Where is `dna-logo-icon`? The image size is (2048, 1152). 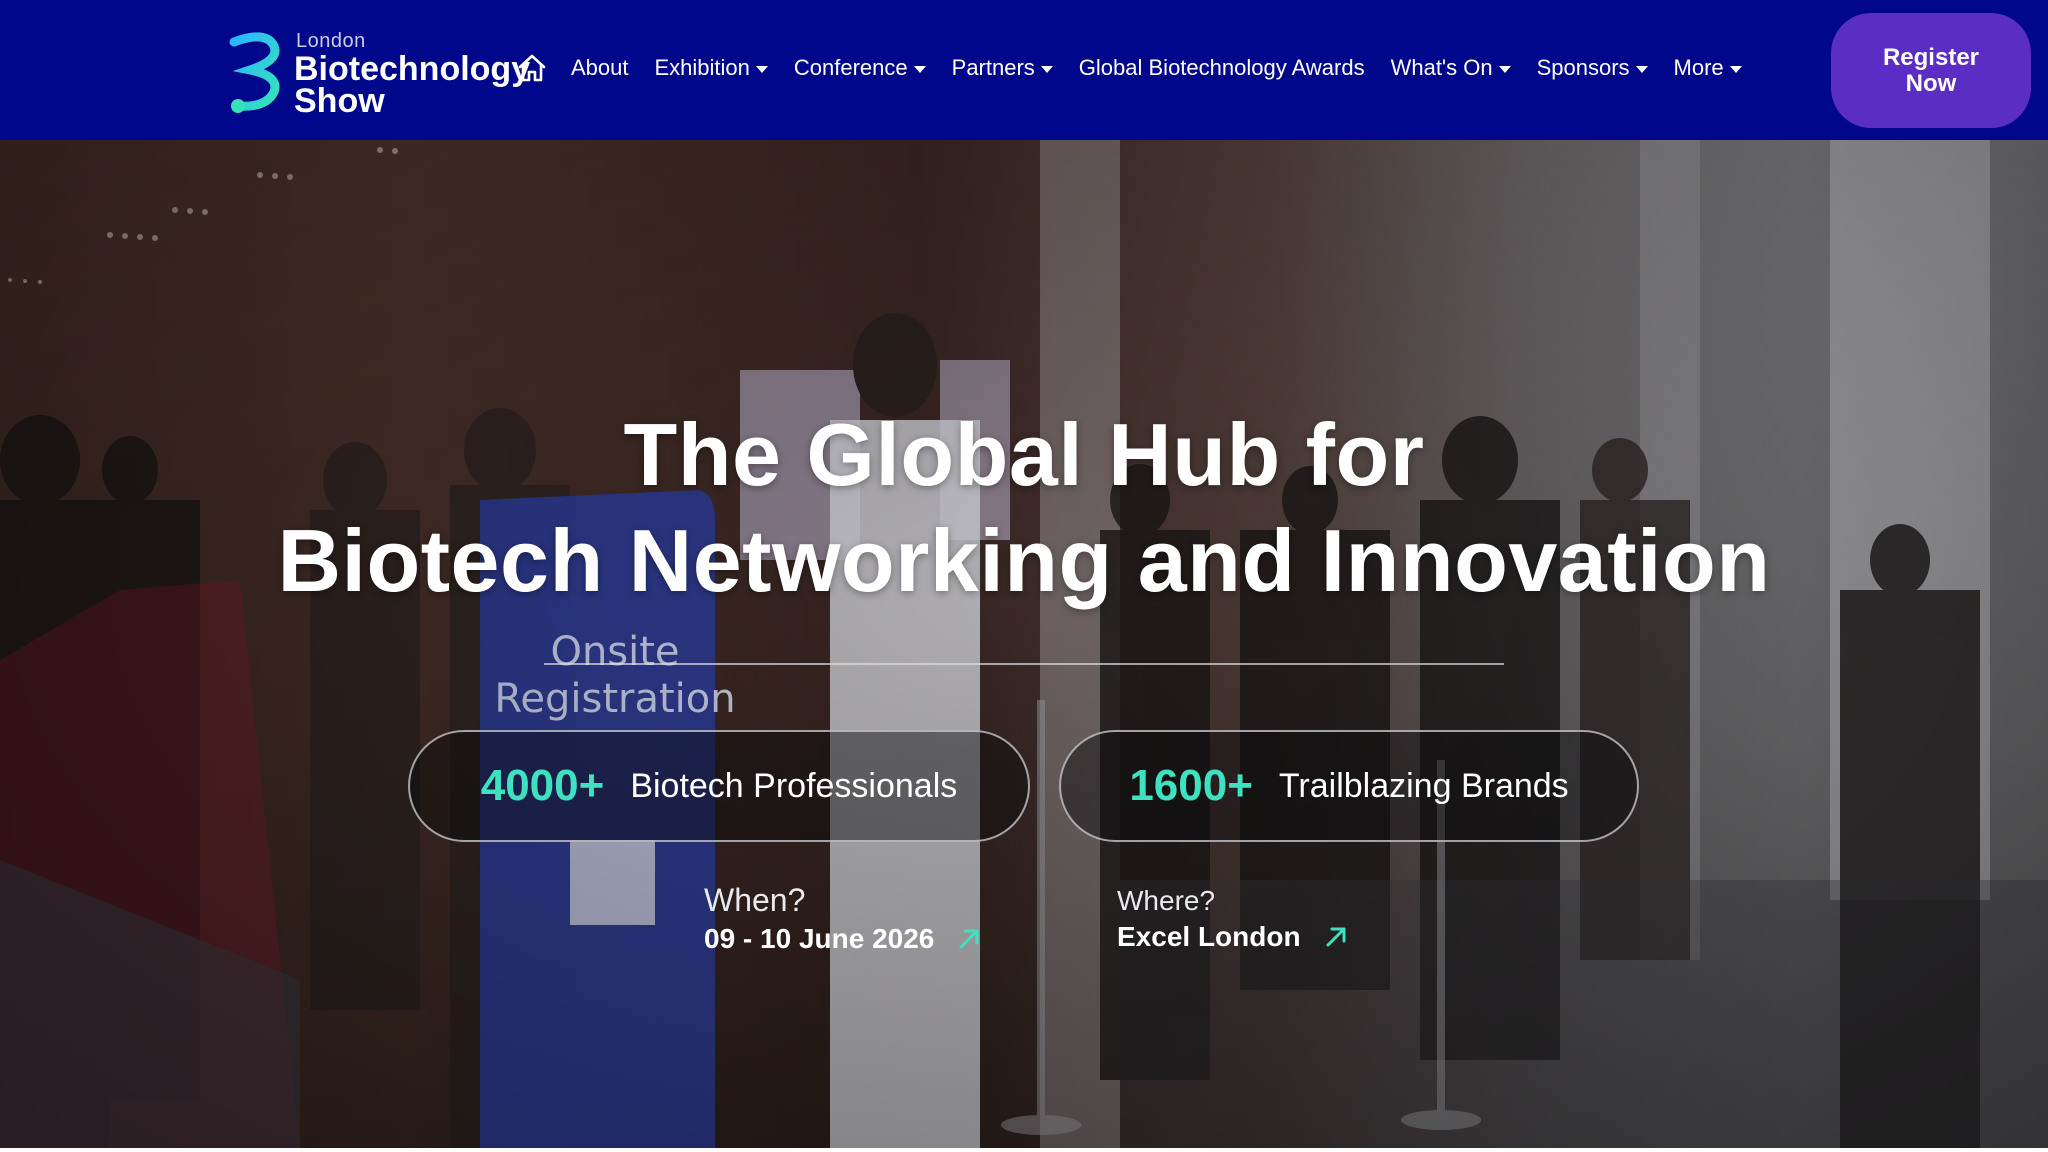
dna-logo-icon is located at coordinates (254, 72).